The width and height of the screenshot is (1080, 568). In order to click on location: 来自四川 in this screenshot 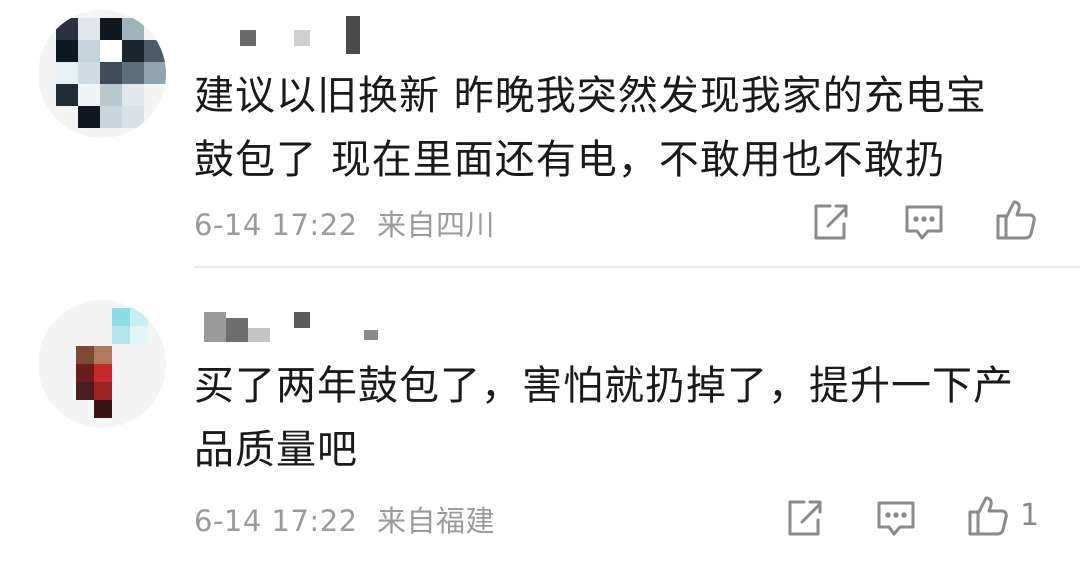, I will do `click(436, 225)`.